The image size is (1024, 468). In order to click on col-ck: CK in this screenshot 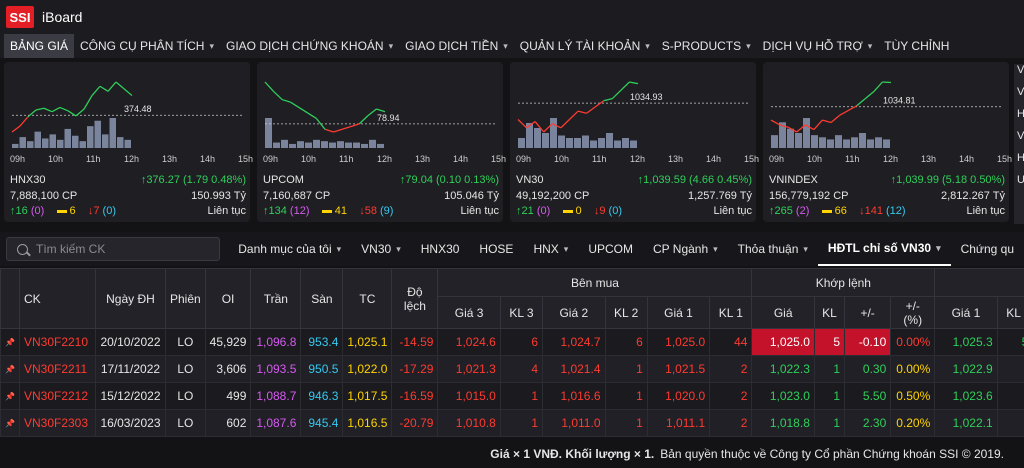, I will do `click(57, 298)`.